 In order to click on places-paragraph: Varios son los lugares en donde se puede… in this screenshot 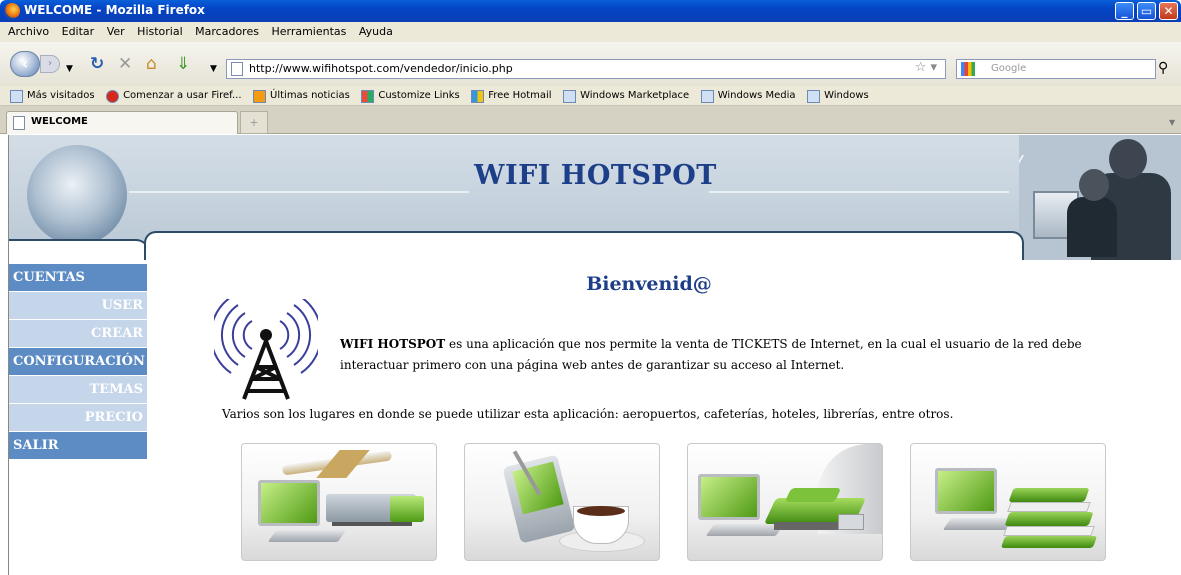, I will do `click(588, 414)`.